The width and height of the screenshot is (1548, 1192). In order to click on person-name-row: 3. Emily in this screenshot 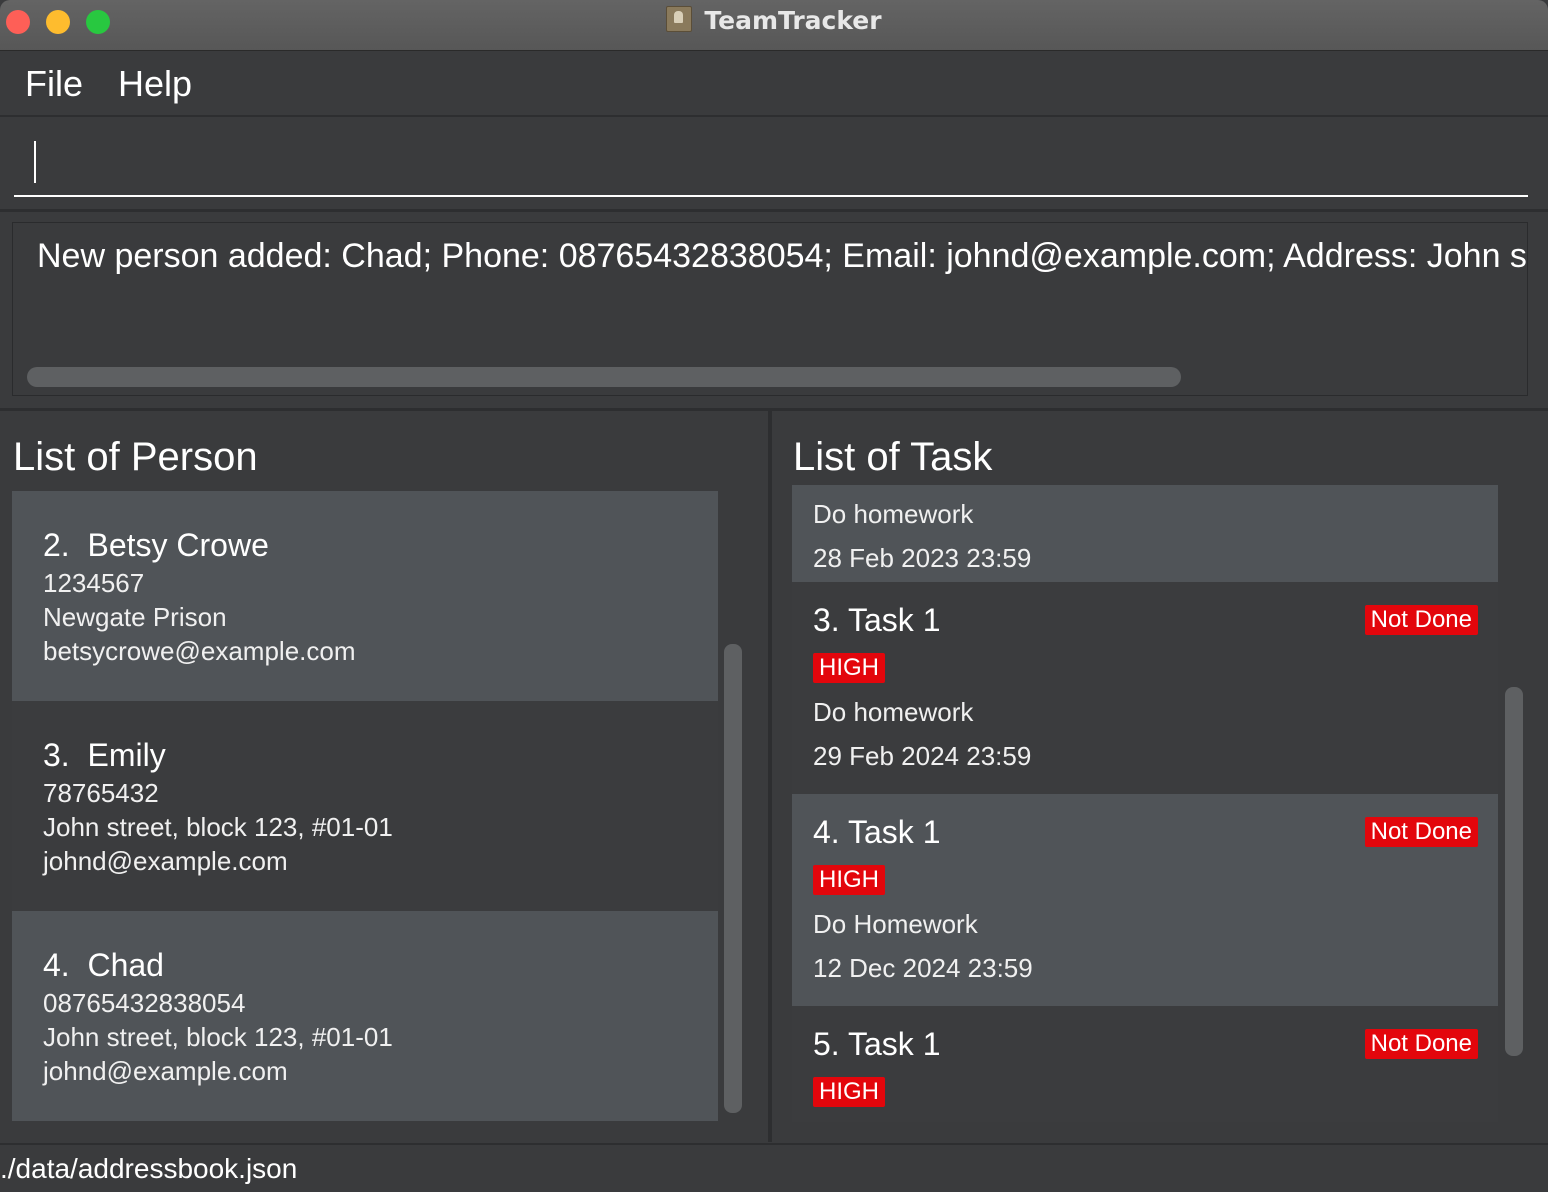, I will do `click(104, 755)`.